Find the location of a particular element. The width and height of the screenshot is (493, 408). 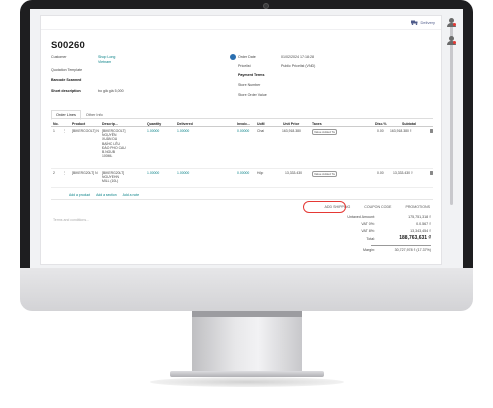

margin-label: Margin: is located at coordinates (369, 250).